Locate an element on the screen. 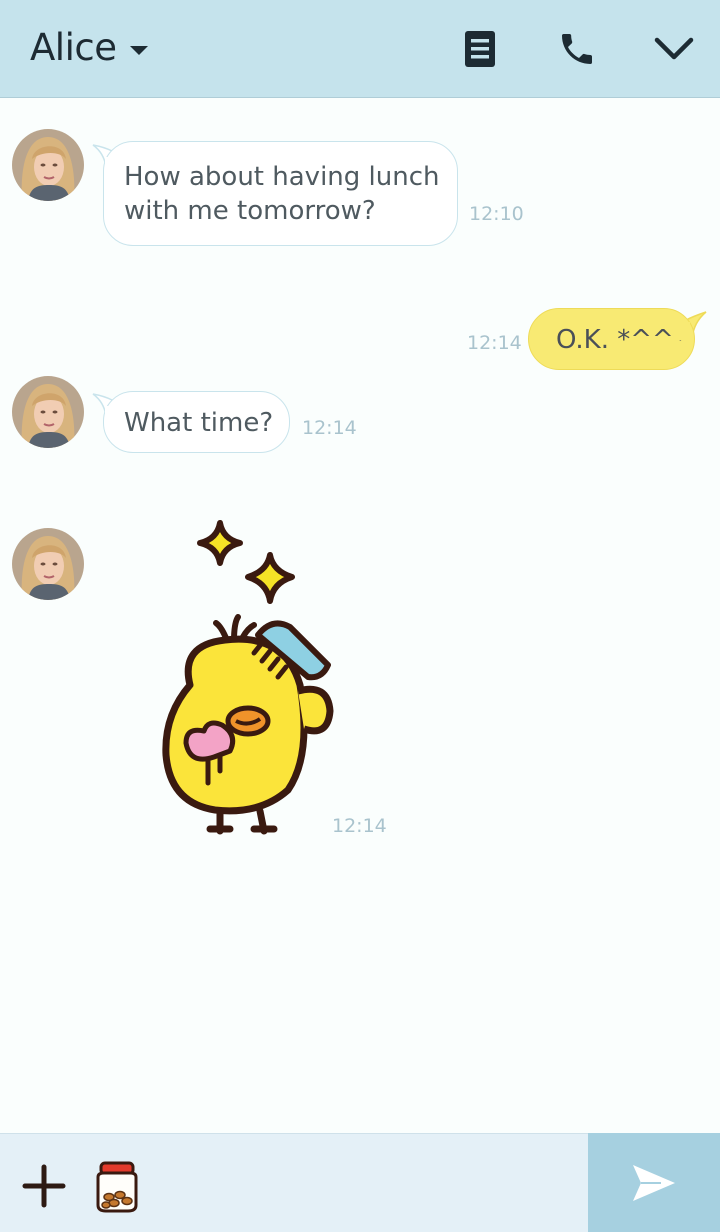 The height and width of the screenshot is (1232, 720). sticker-jar-icon is located at coordinates (117, 1187).